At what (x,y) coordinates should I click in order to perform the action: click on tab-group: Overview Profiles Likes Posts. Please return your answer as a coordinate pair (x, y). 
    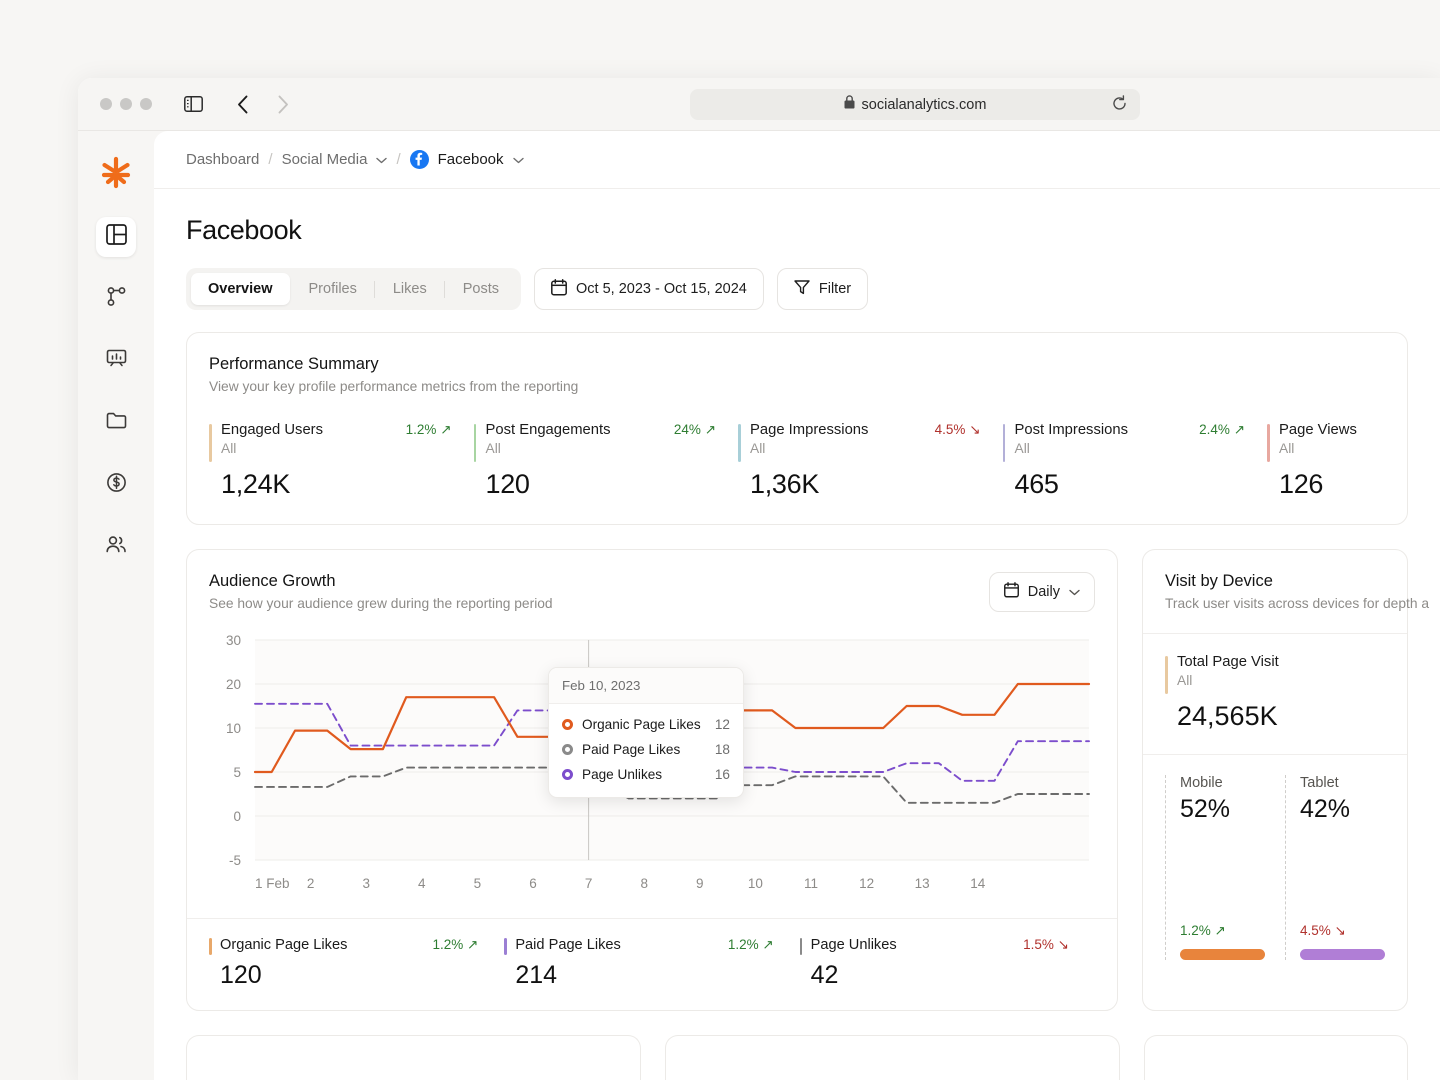
    Looking at the image, I should click on (353, 289).